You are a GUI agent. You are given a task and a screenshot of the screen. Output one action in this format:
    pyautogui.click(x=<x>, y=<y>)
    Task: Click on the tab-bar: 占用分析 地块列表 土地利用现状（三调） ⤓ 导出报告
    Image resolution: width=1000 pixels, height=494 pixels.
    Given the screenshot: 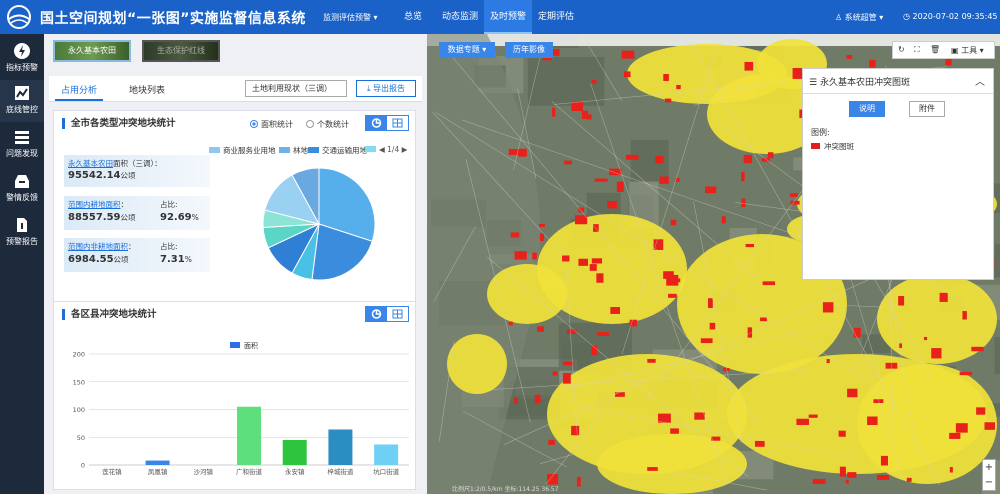 What is the action you would take?
    pyautogui.click(x=235, y=89)
    